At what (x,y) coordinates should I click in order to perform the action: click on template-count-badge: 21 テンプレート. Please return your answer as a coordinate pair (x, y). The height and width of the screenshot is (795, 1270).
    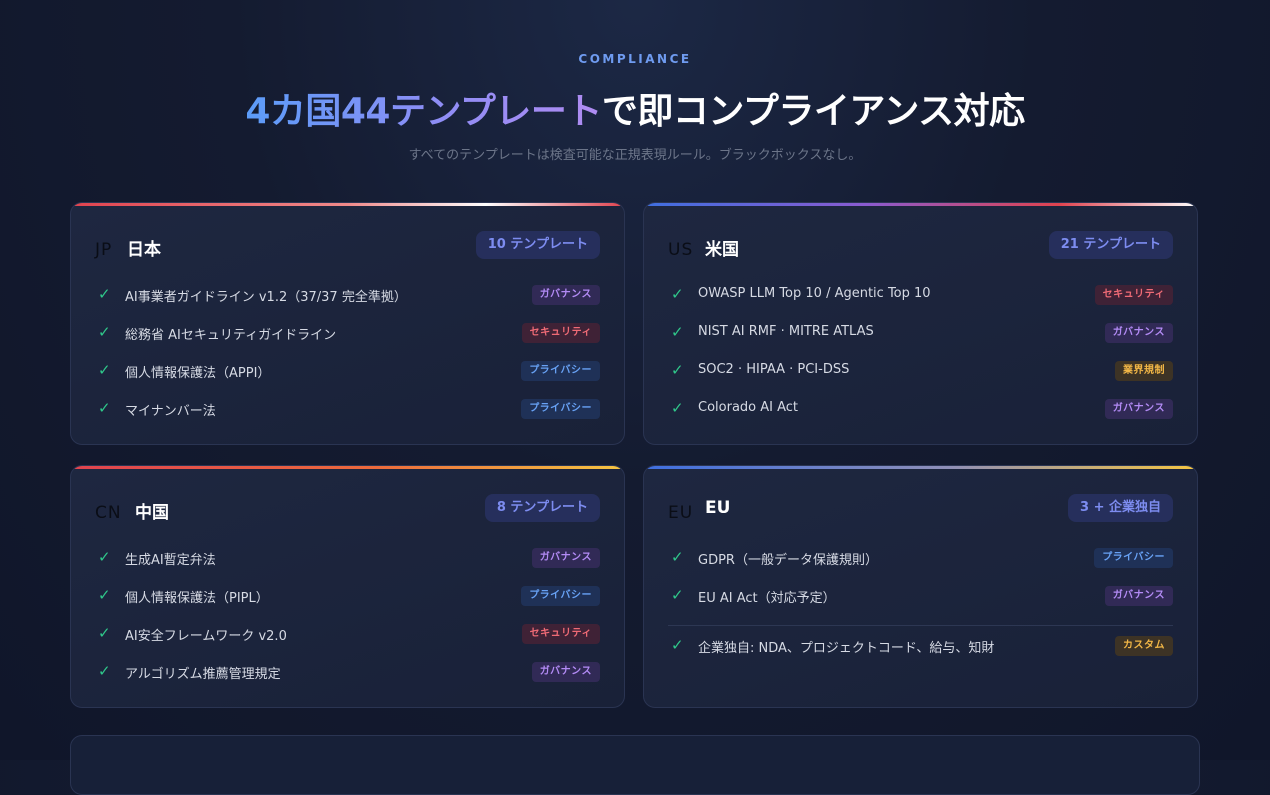
    Looking at the image, I should click on (1110, 245).